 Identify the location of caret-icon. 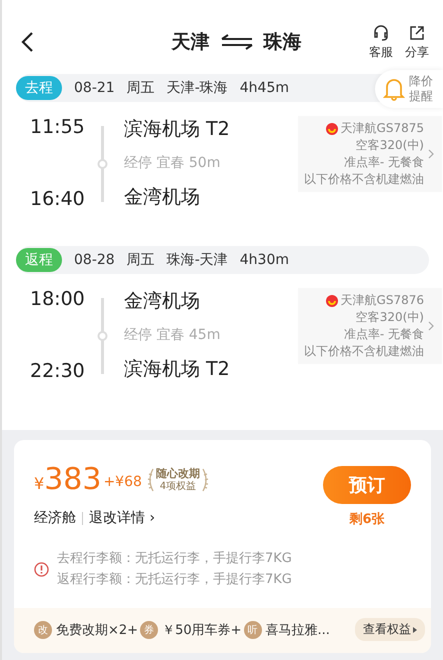
(415, 629).